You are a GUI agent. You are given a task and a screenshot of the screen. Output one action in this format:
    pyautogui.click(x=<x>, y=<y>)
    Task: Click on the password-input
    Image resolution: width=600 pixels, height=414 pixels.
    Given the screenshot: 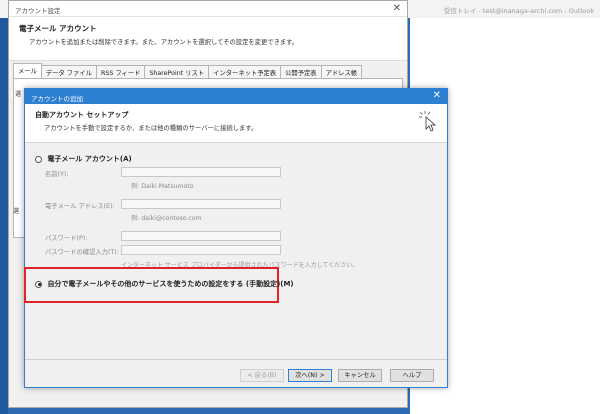 What is the action you would take?
    pyautogui.click(x=201, y=236)
    